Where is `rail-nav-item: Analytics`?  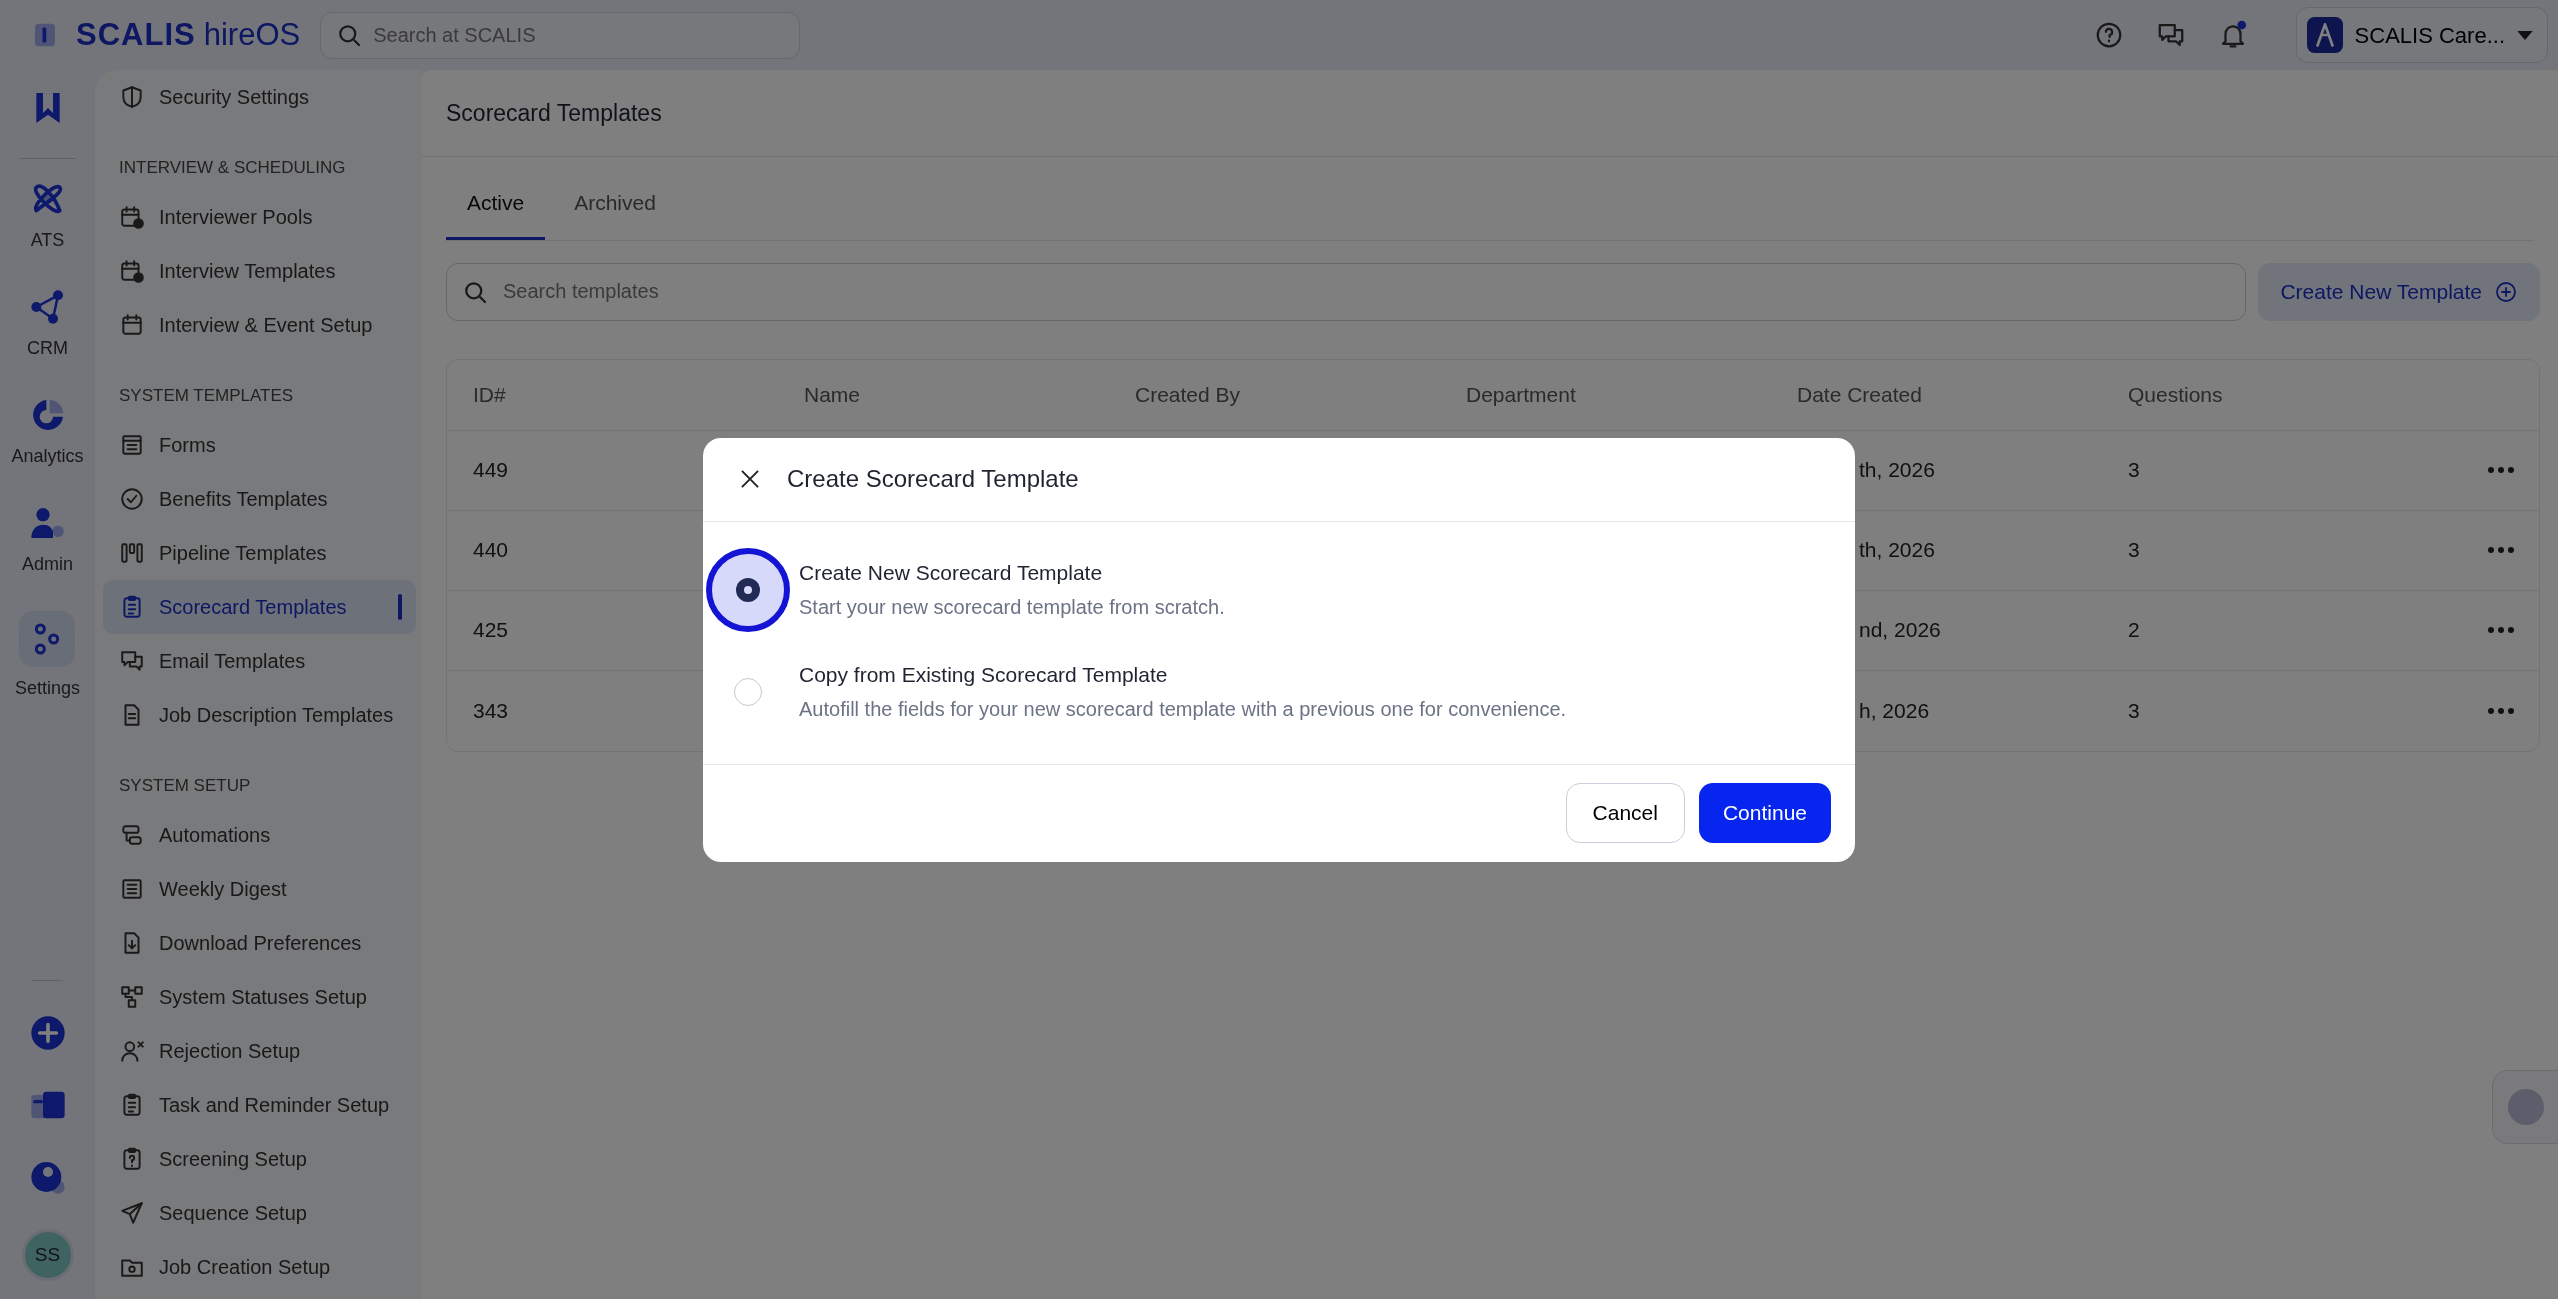
rail-nav-item: Analytics is located at coordinates (47, 449).